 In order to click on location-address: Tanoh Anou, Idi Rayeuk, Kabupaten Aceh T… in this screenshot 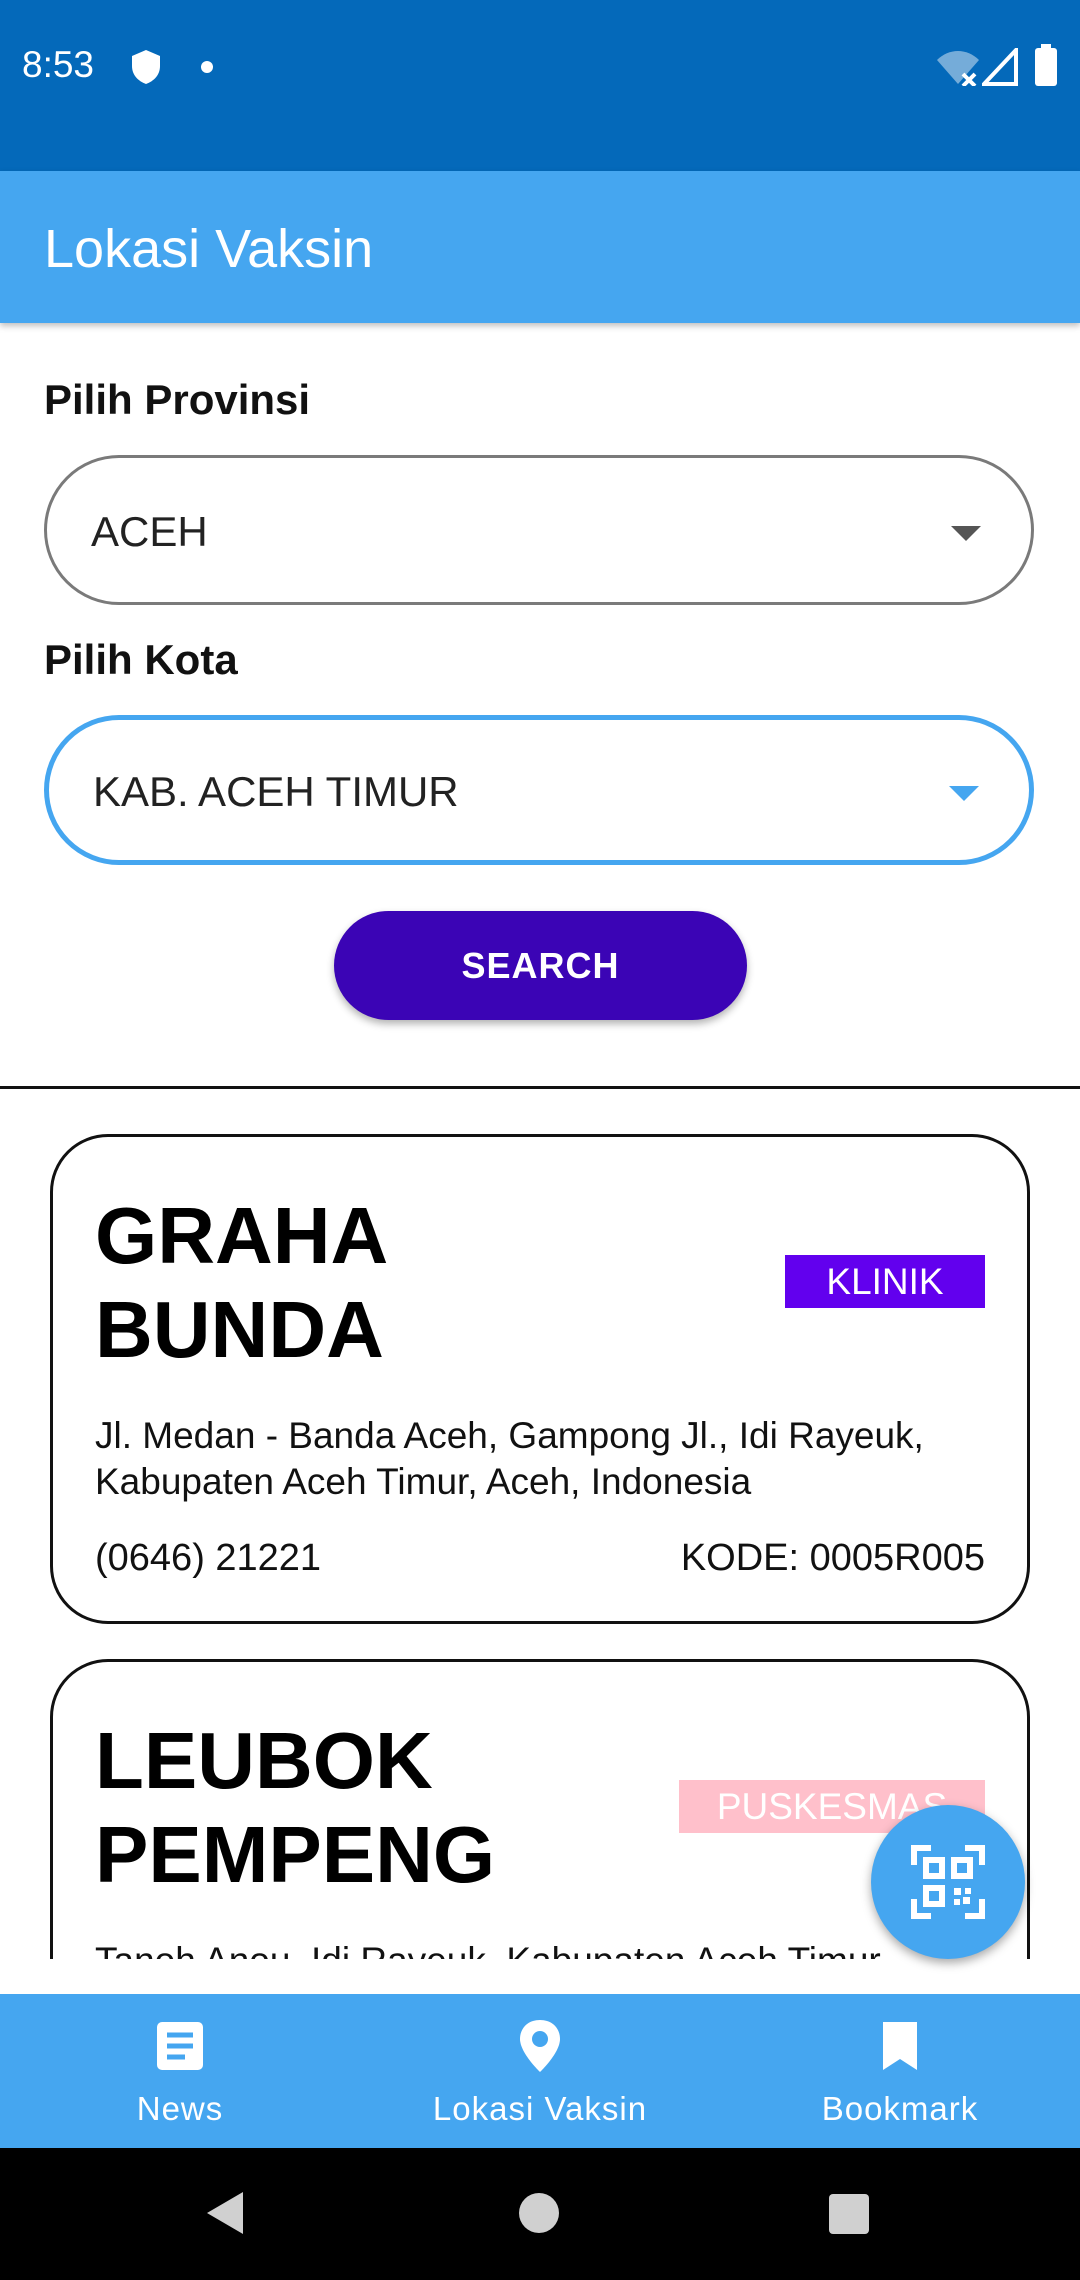, I will do `click(545, 1948)`.